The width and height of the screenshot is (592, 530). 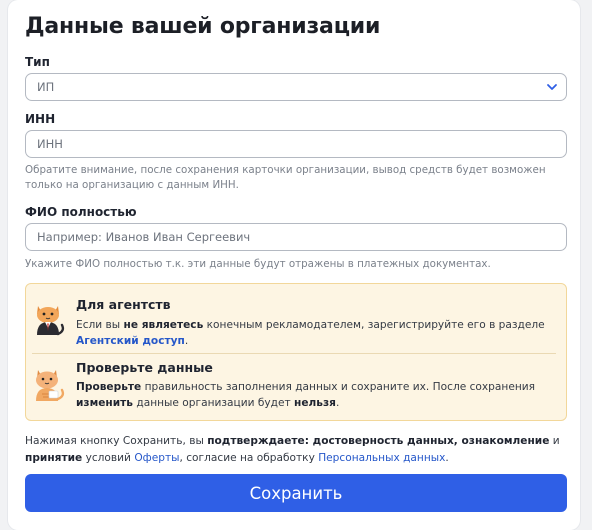 I want to click on chevron-down-icon, so click(x=552, y=87).